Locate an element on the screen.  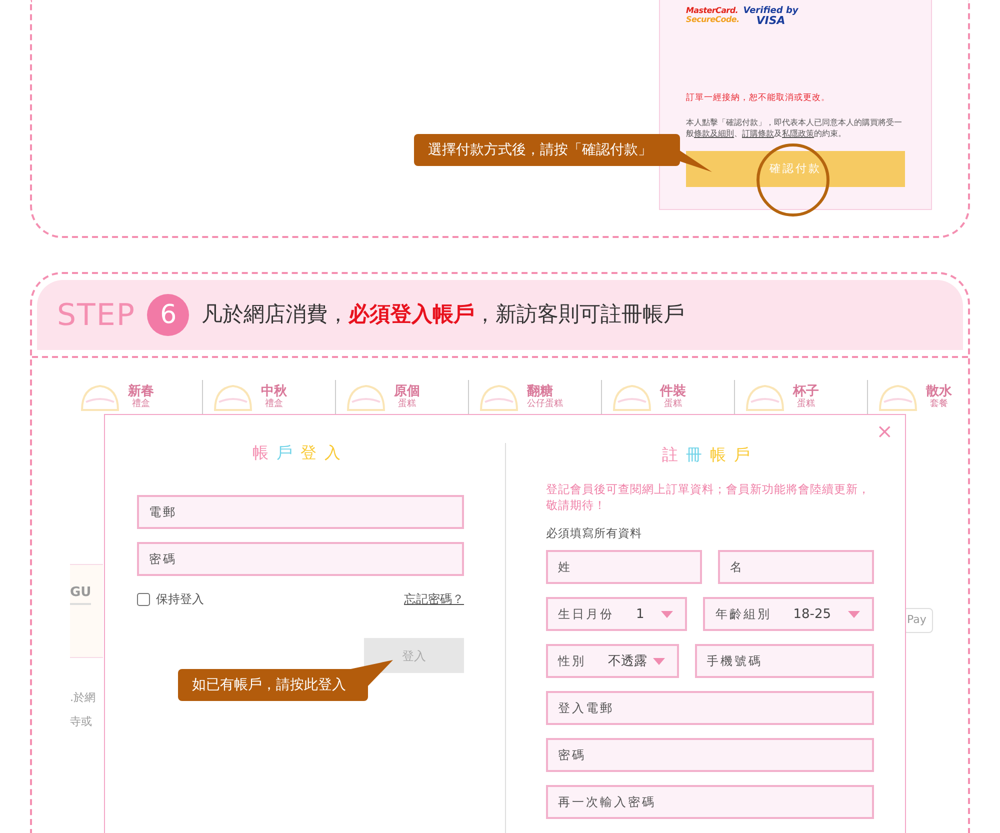
select-field: 年齡組別 18-25 is located at coordinates (788, 614).